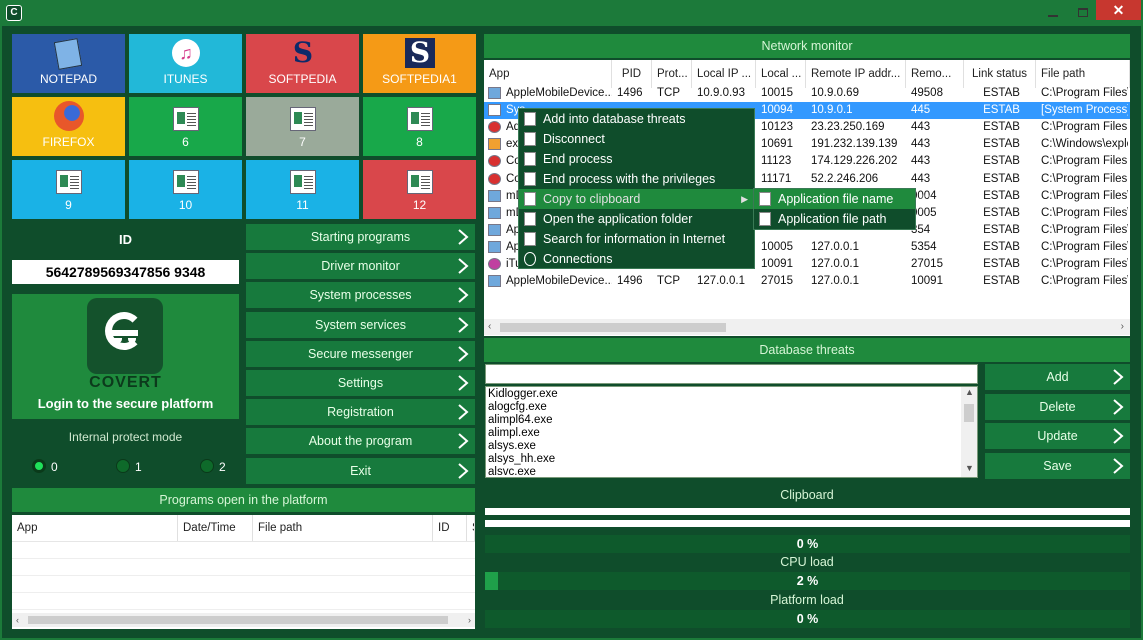  Describe the element at coordinates (921, 229) in the screenshot. I see `network-cell: 354` at that location.